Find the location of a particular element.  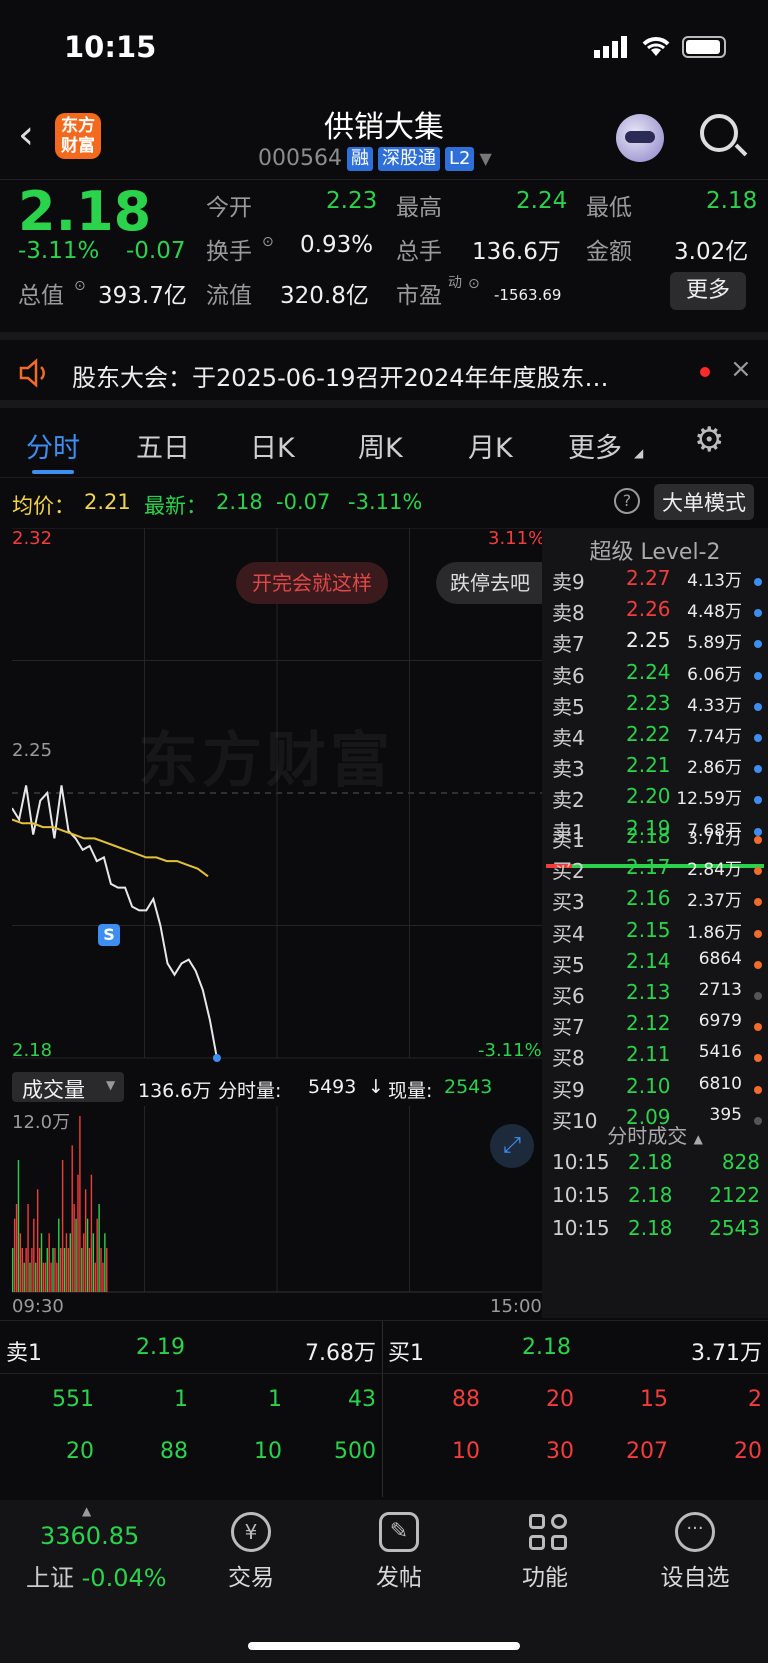

ask-price: 2.21 is located at coordinates (648, 765).